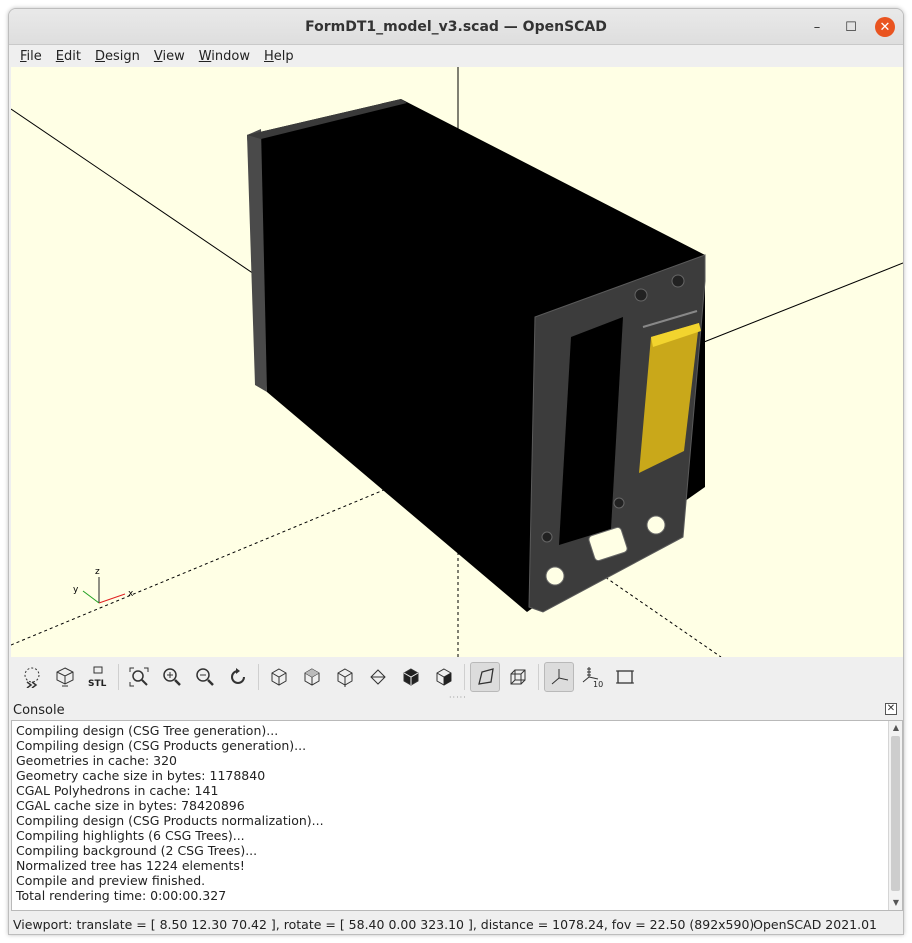  I want to click on window-title: FormDT1_model_v3.scad — OpenSCAD, so click(456, 26).